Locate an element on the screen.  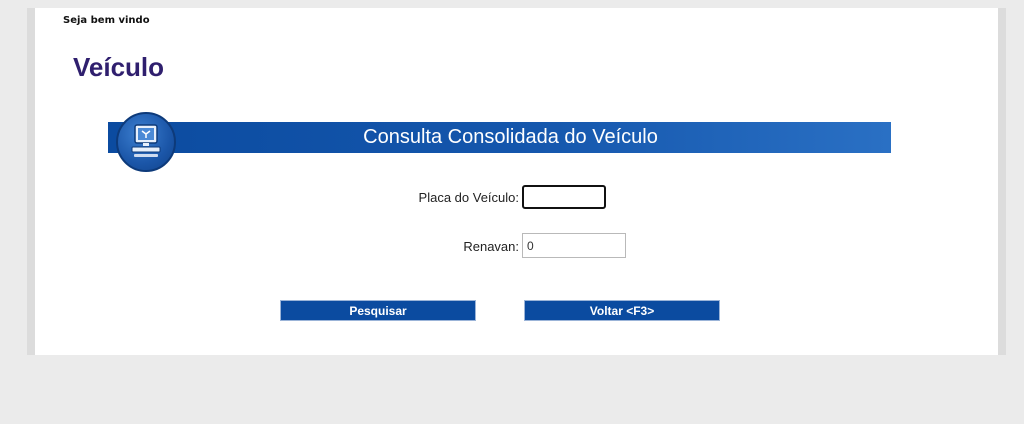
renavan-label: Renavan: is located at coordinates (491, 246).